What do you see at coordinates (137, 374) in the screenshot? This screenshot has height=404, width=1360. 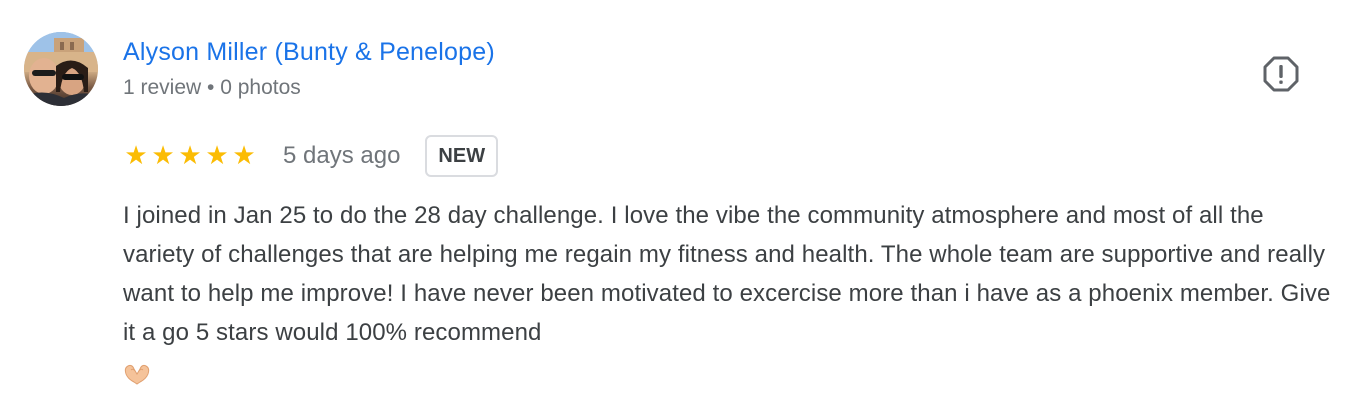 I see `heart-hands-icon` at bounding box center [137, 374].